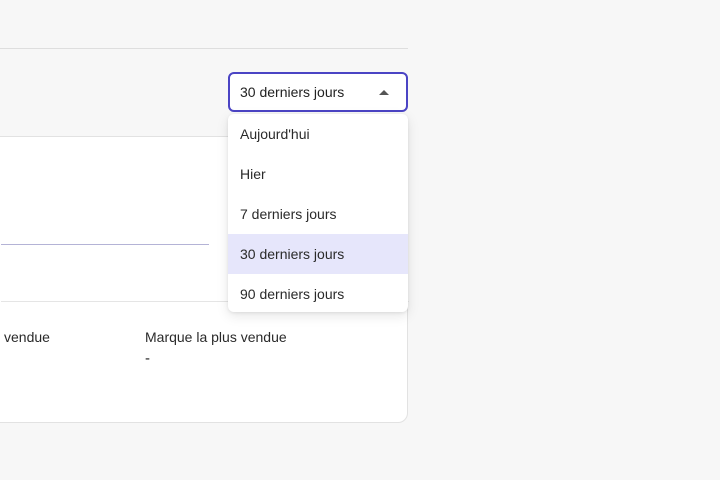  What do you see at coordinates (384, 92) in the screenshot?
I see `caret-up-icon` at bounding box center [384, 92].